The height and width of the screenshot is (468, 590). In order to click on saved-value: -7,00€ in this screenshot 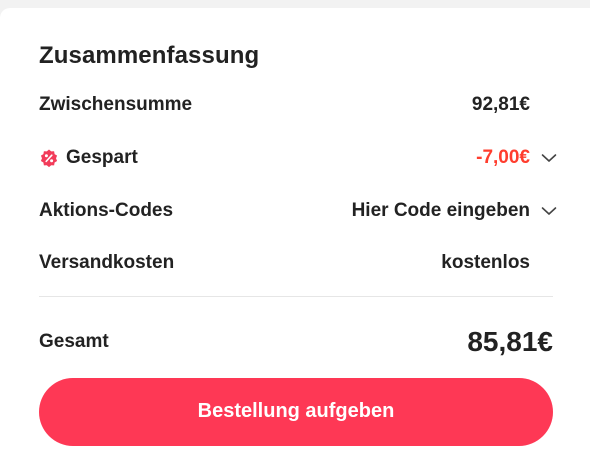, I will do `click(503, 157)`.